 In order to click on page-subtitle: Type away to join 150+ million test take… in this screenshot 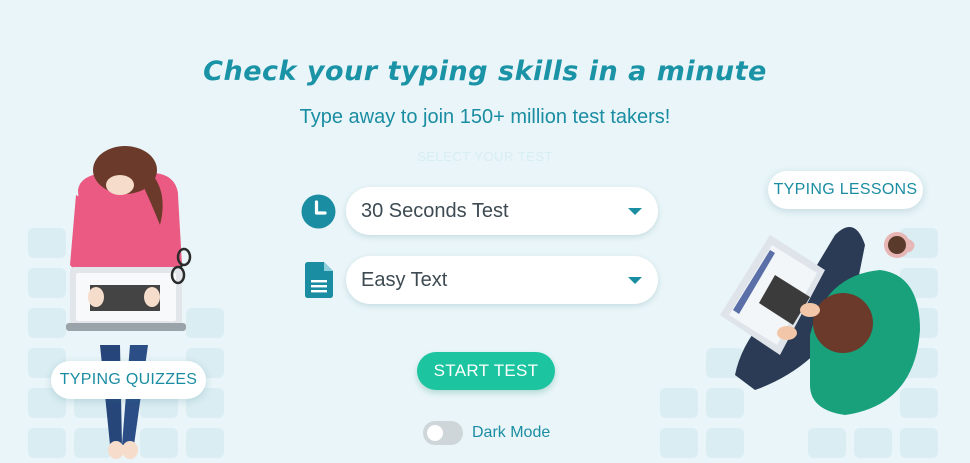, I will do `click(485, 117)`.